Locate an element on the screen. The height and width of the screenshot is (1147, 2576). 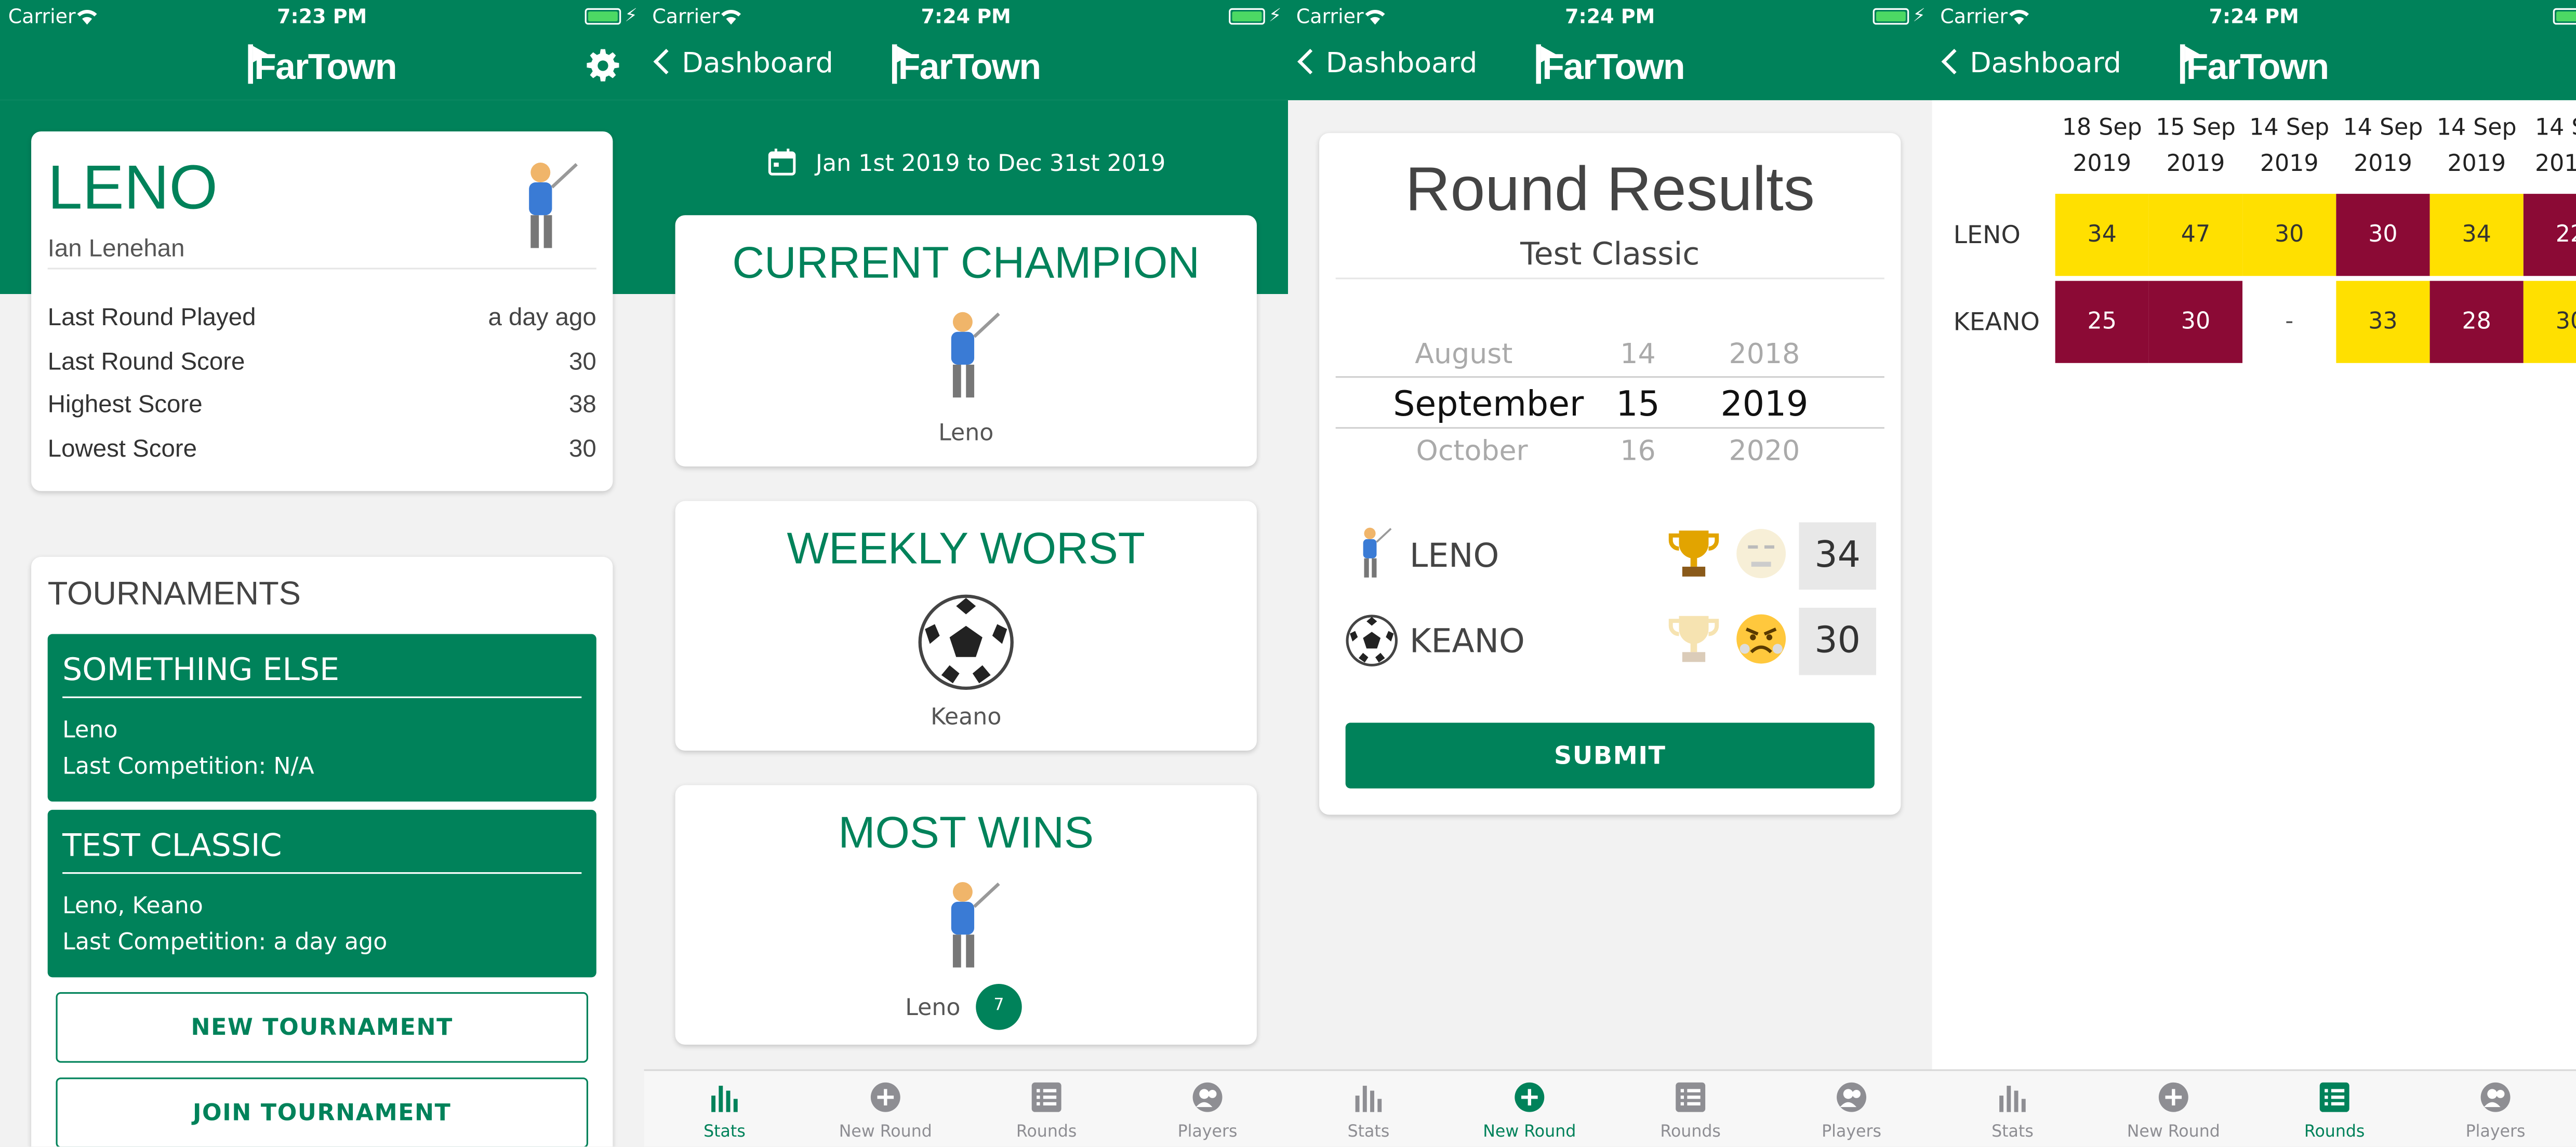
plus-circle-icon is located at coordinates (2173, 1097).